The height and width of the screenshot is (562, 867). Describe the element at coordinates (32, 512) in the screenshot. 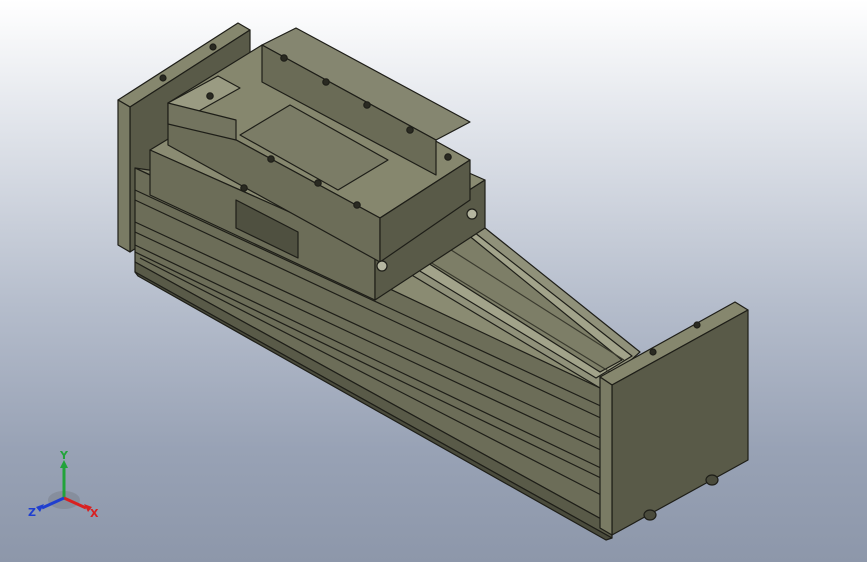

I see `z-axis-label: Z` at that location.